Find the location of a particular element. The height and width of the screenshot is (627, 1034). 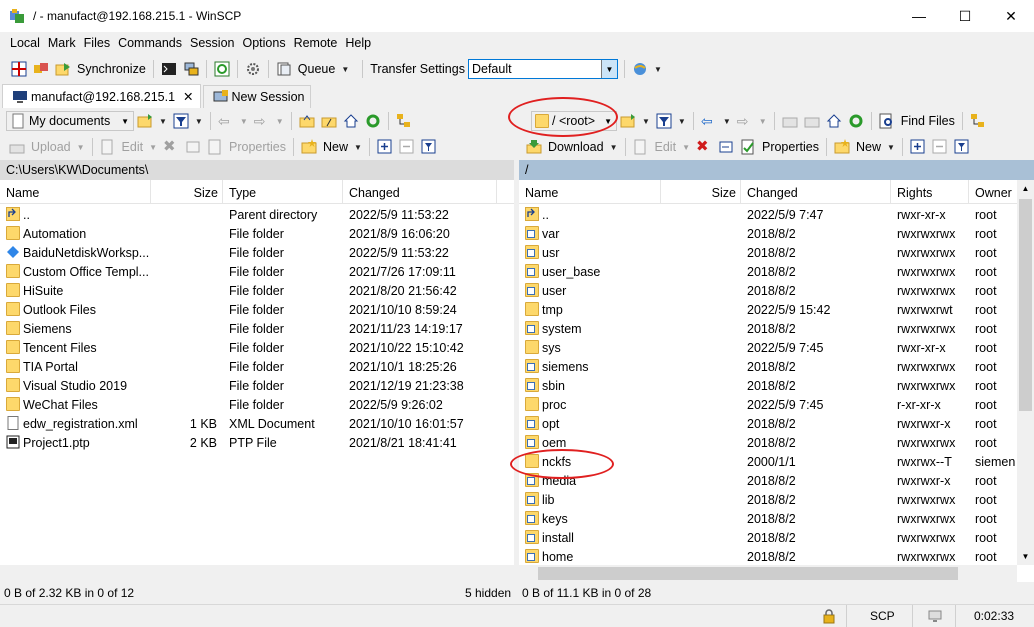

chevron-down-icon: ▼ is located at coordinates (608, 69).